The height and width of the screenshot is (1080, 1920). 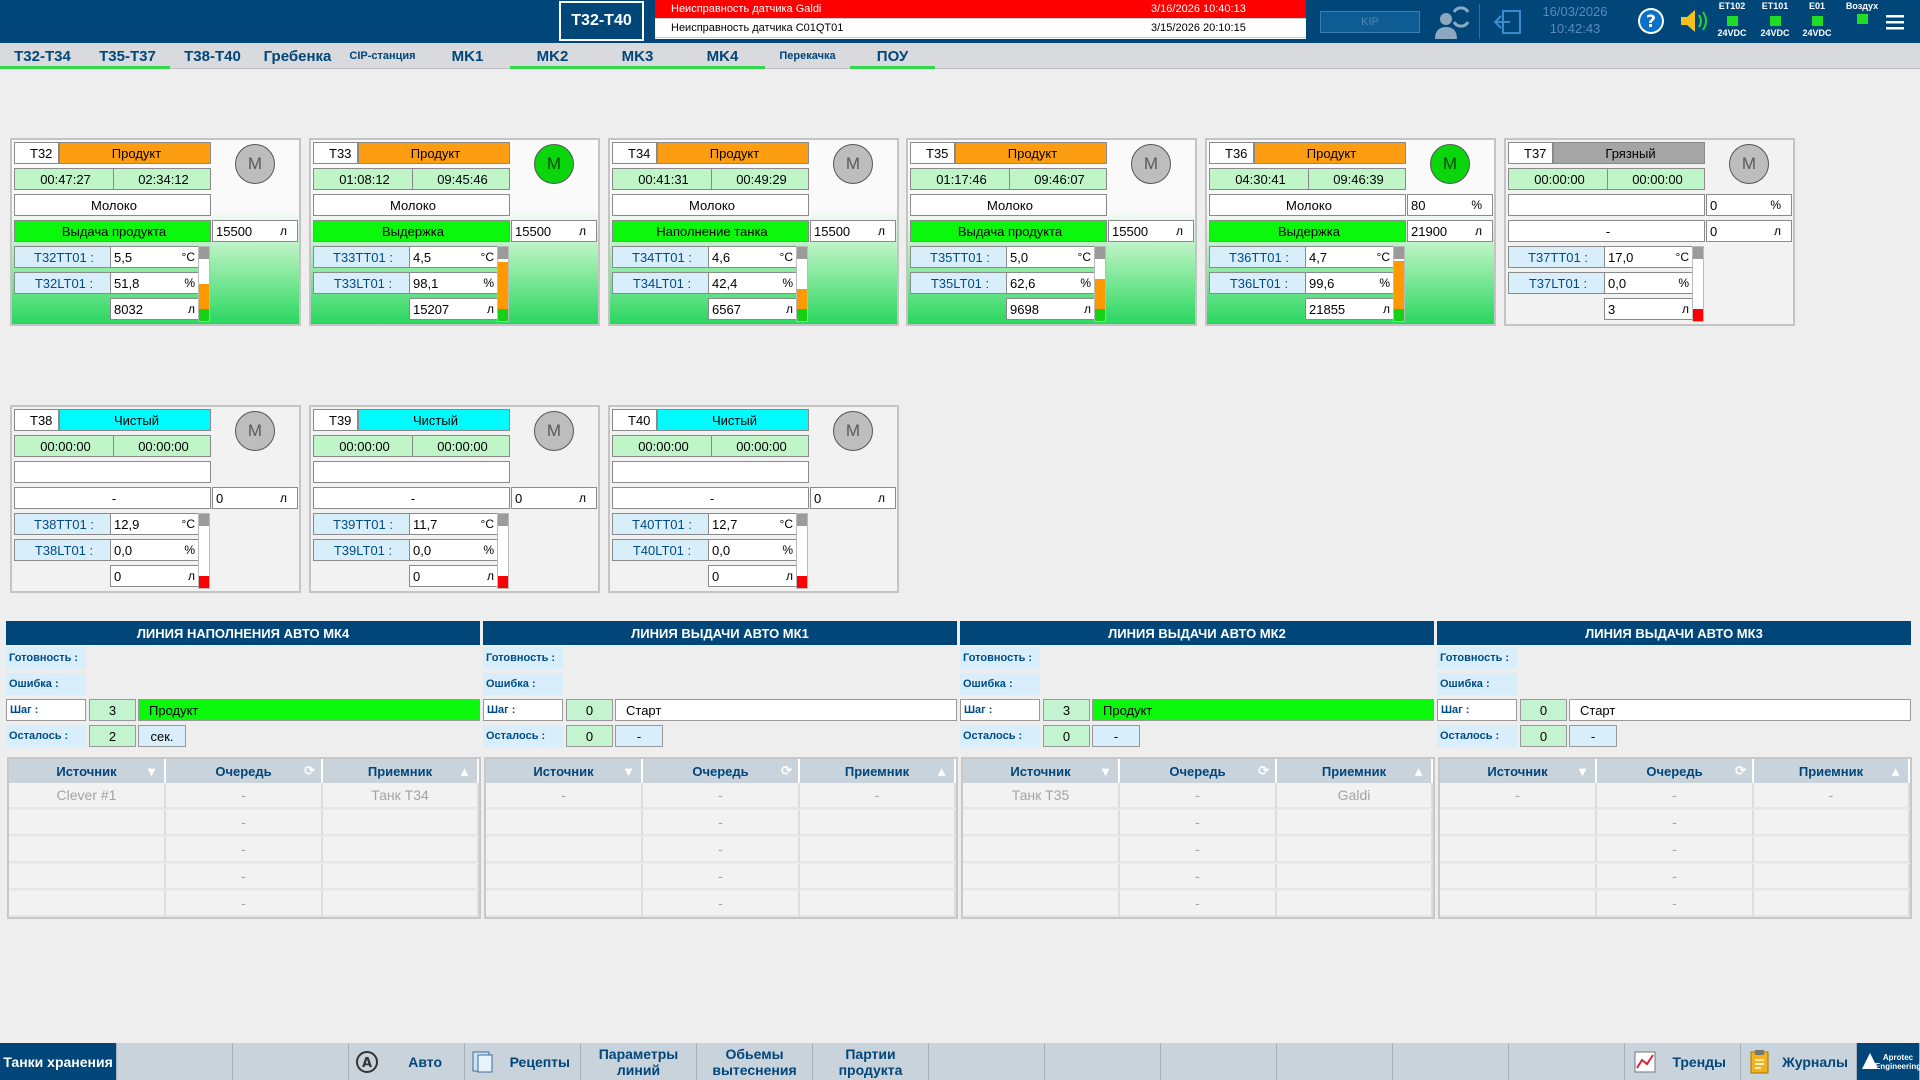 What do you see at coordinates (62, 524) in the screenshot?
I see `temp-tag: T38TT01 :` at bounding box center [62, 524].